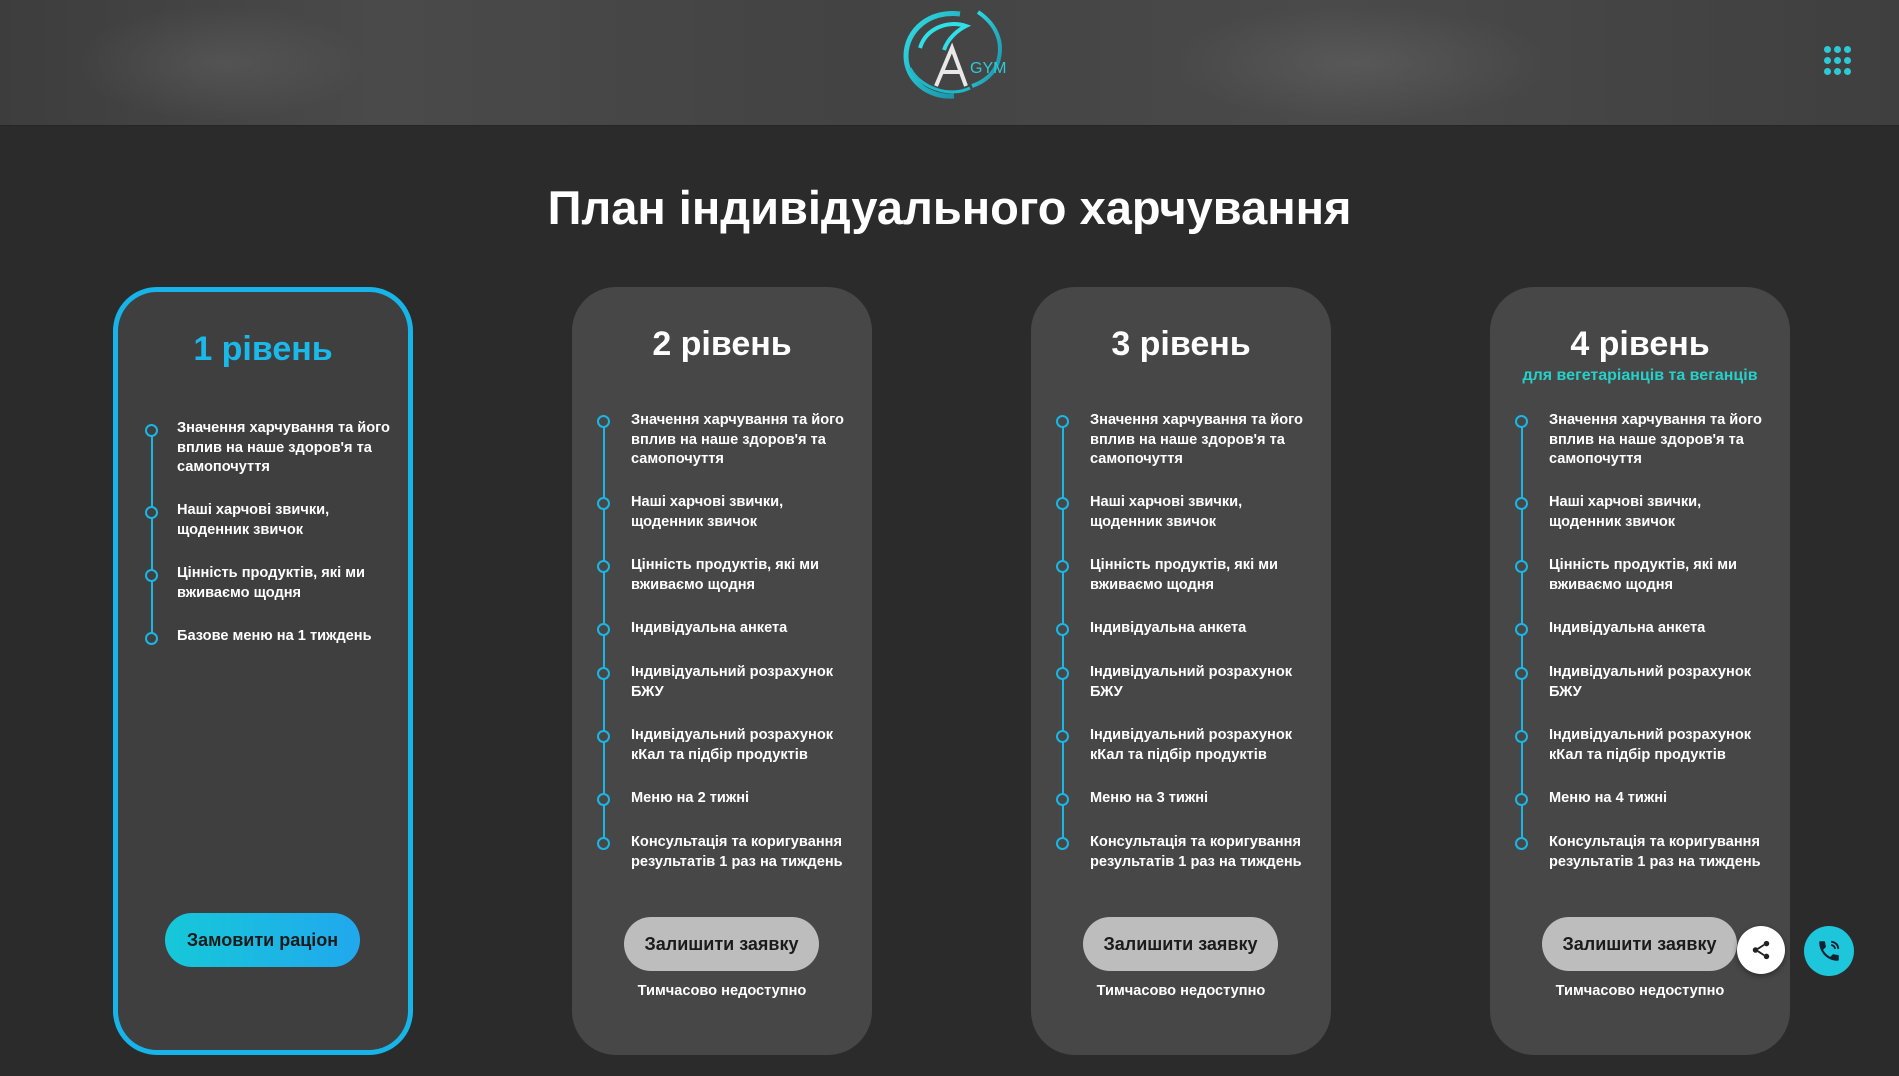 The width and height of the screenshot is (1899, 1076). Describe the element at coordinates (274, 636) in the screenshot. I see `feature-text: Базове меню на 1 тиждень` at that location.